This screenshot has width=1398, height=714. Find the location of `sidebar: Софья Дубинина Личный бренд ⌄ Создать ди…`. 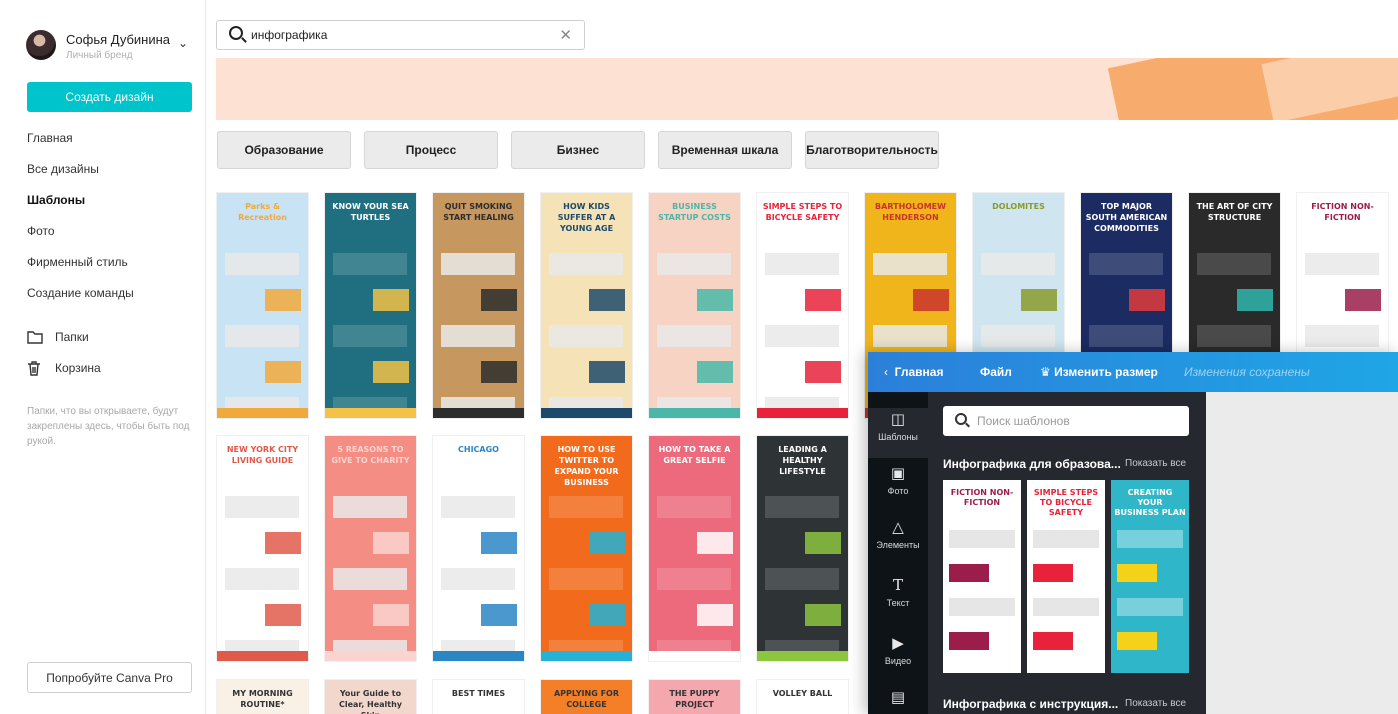

sidebar: Софья Дубинина Личный бренд ⌄ Создать ди… is located at coordinates (103, 357).